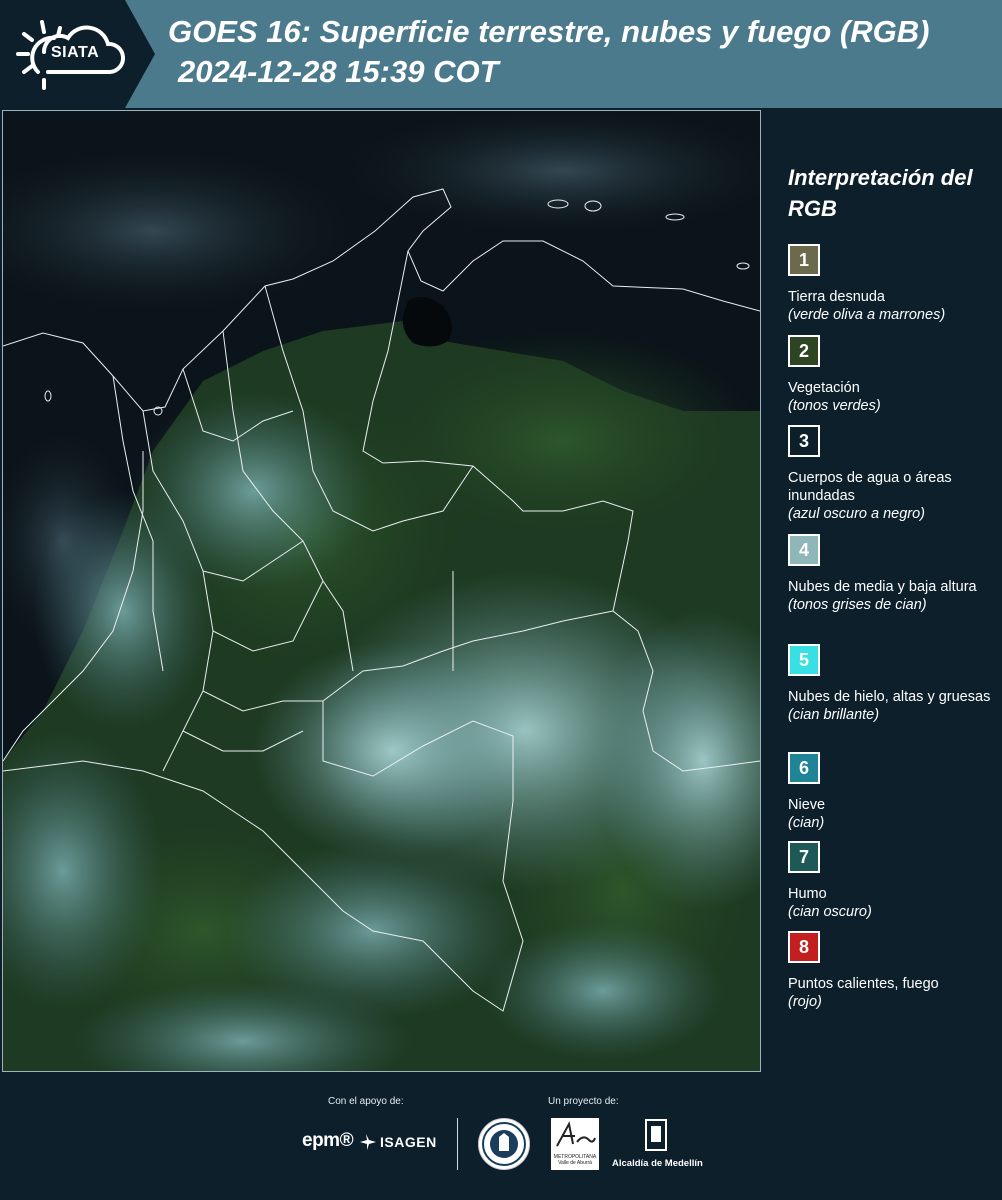  I want to click on legend-label-text: Nubes de hielo, altas y gruesas, so click(889, 697).